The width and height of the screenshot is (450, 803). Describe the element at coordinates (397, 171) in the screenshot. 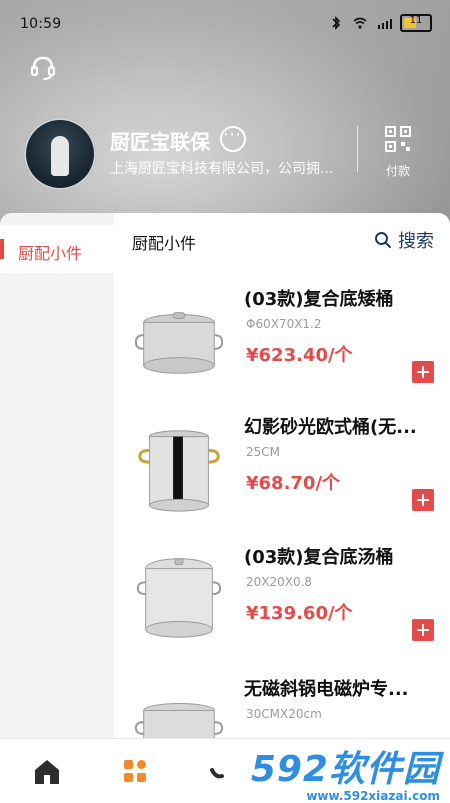

I see `pay-label: 付款` at that location.